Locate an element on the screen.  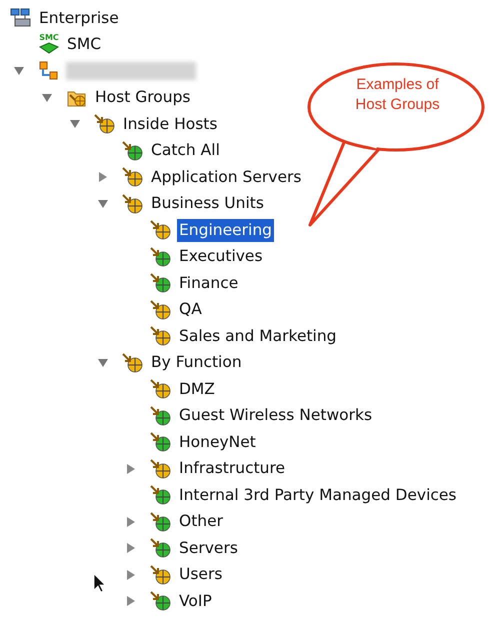
tree-item: Other is located at coordinates (201, 522).